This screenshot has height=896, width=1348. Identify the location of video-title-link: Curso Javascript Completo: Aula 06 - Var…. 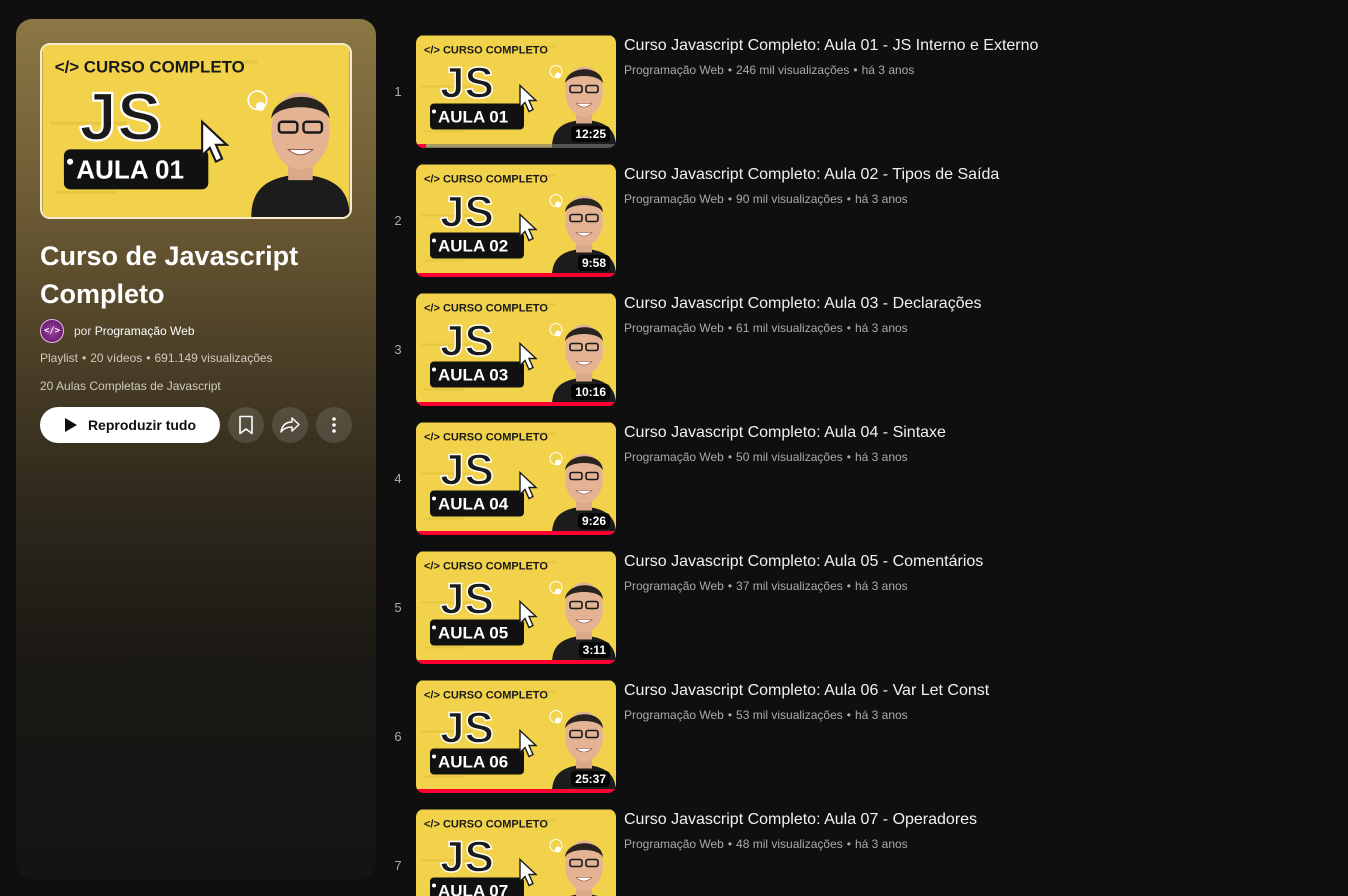
(944, 691).